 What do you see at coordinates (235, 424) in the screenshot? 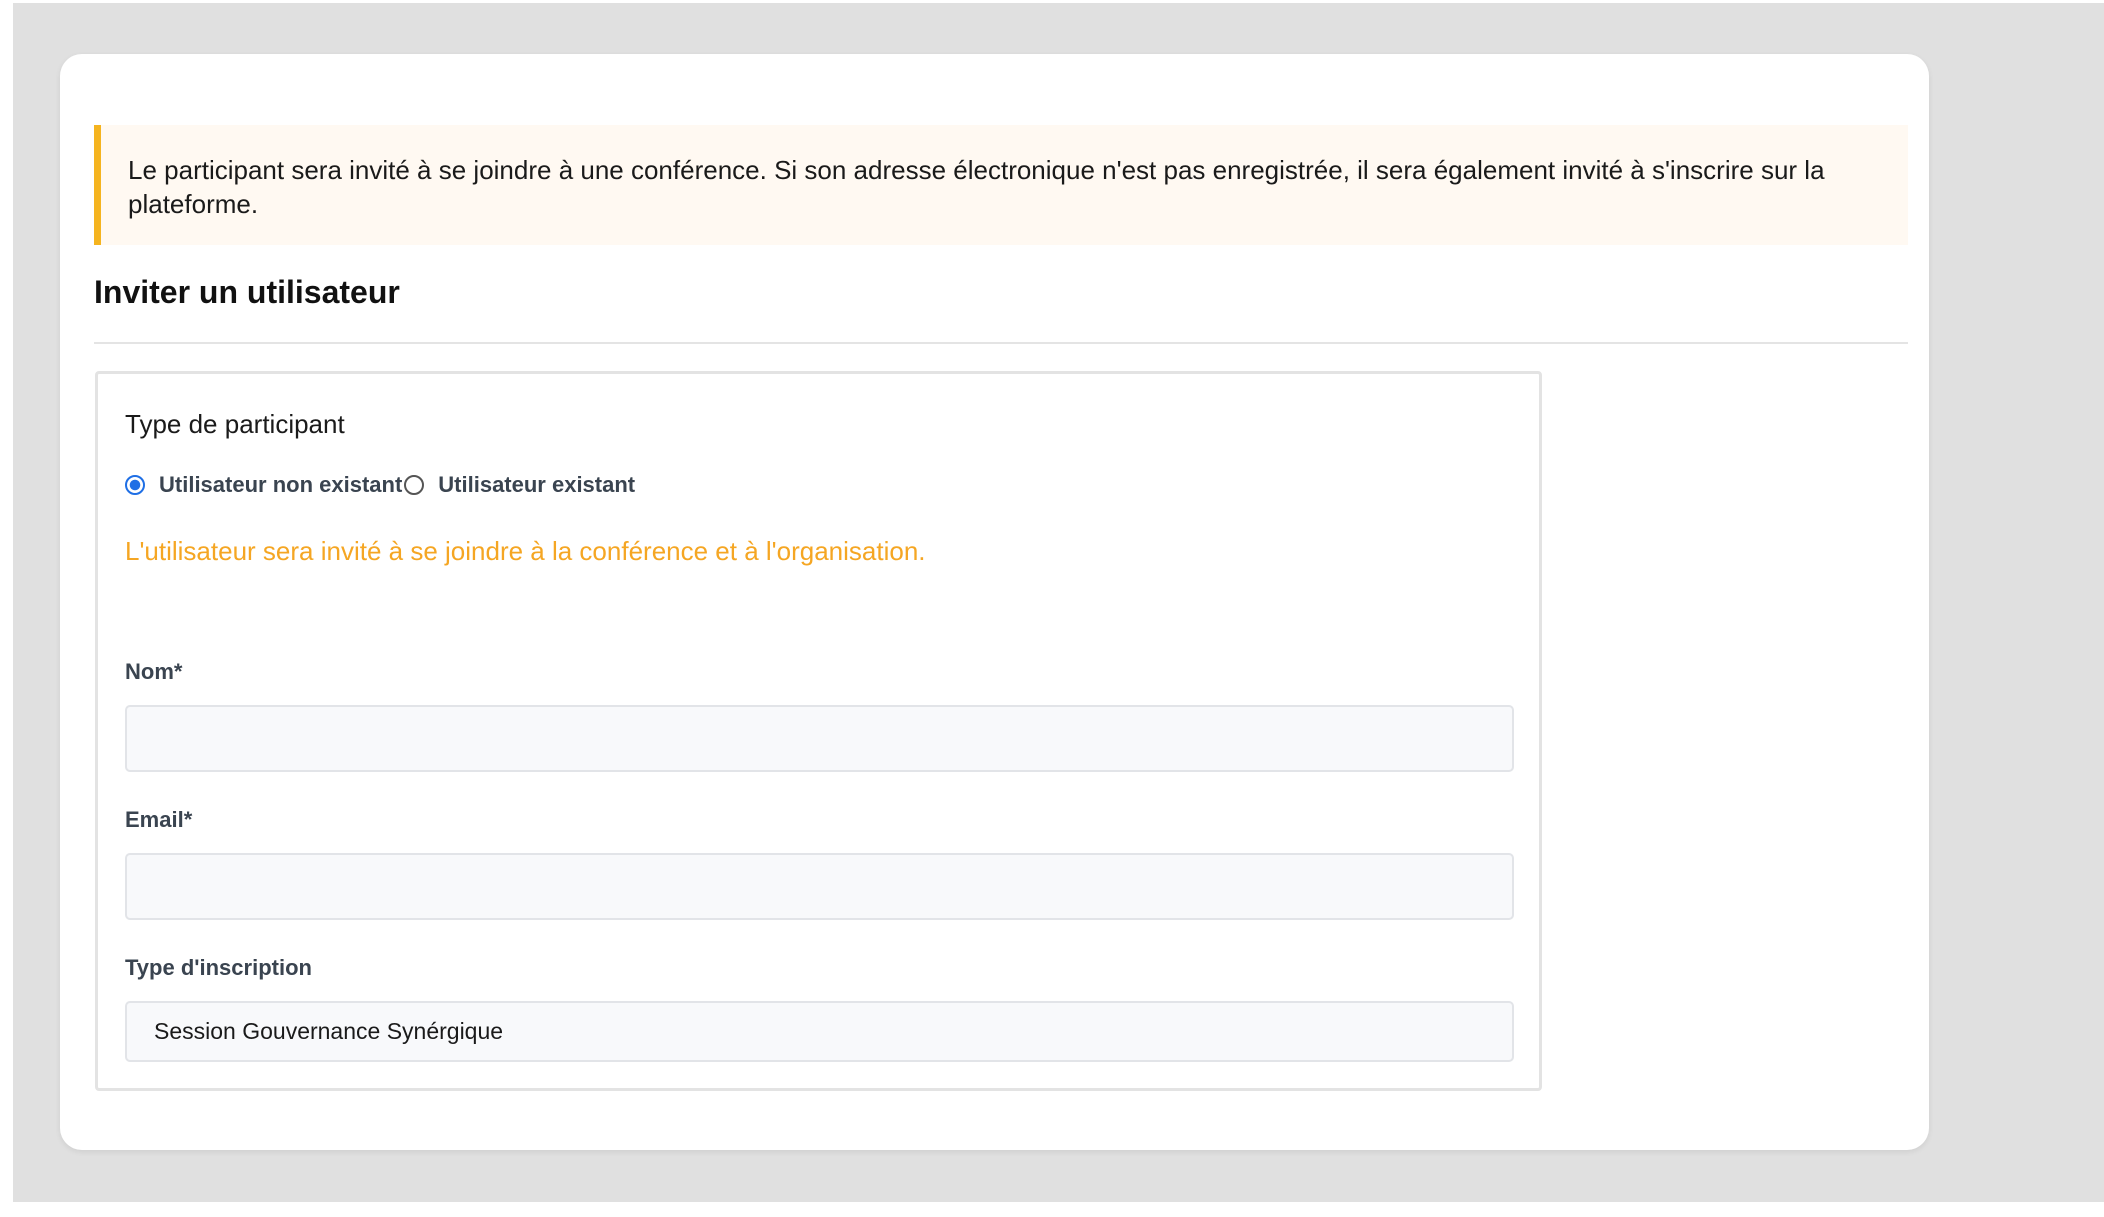
I see `participant-type-legend: Type de participant` at bounding box center [235, 424].